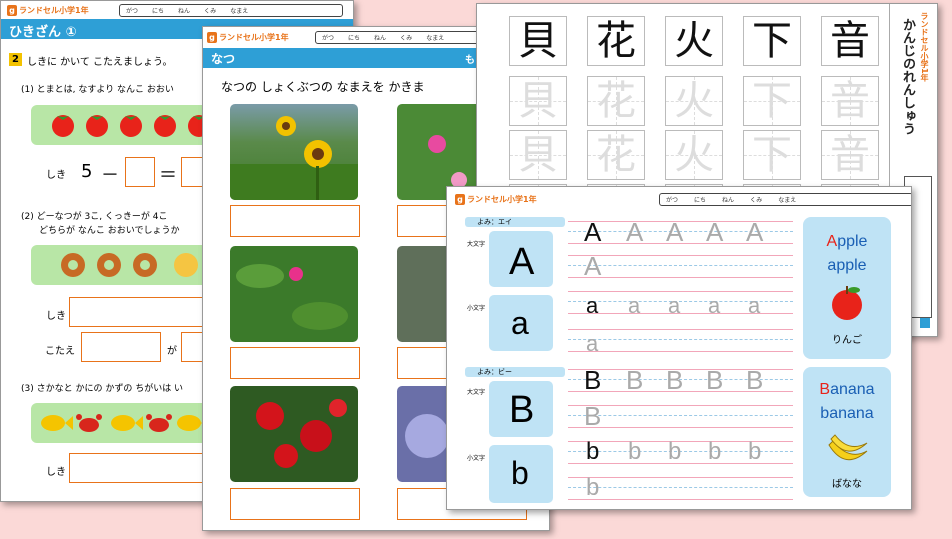 This screenshot has height=539, width=952. What do you see at coordinates (172, 351) in the screenshot?
I see `ga-label: が` at bounding box center [172, 351].